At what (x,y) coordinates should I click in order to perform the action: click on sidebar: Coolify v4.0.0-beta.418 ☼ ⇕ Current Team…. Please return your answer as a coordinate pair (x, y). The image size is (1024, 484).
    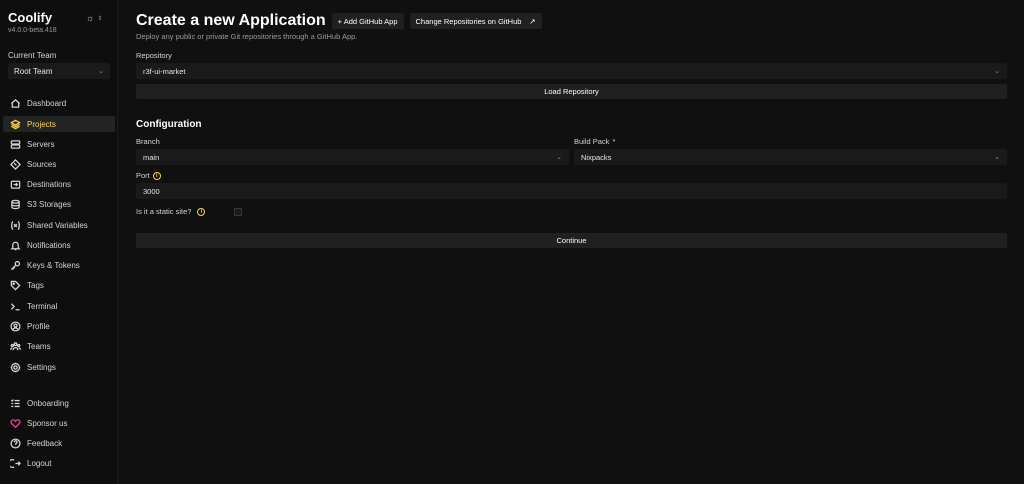
    Looking at the image, I should click on (59, 242).